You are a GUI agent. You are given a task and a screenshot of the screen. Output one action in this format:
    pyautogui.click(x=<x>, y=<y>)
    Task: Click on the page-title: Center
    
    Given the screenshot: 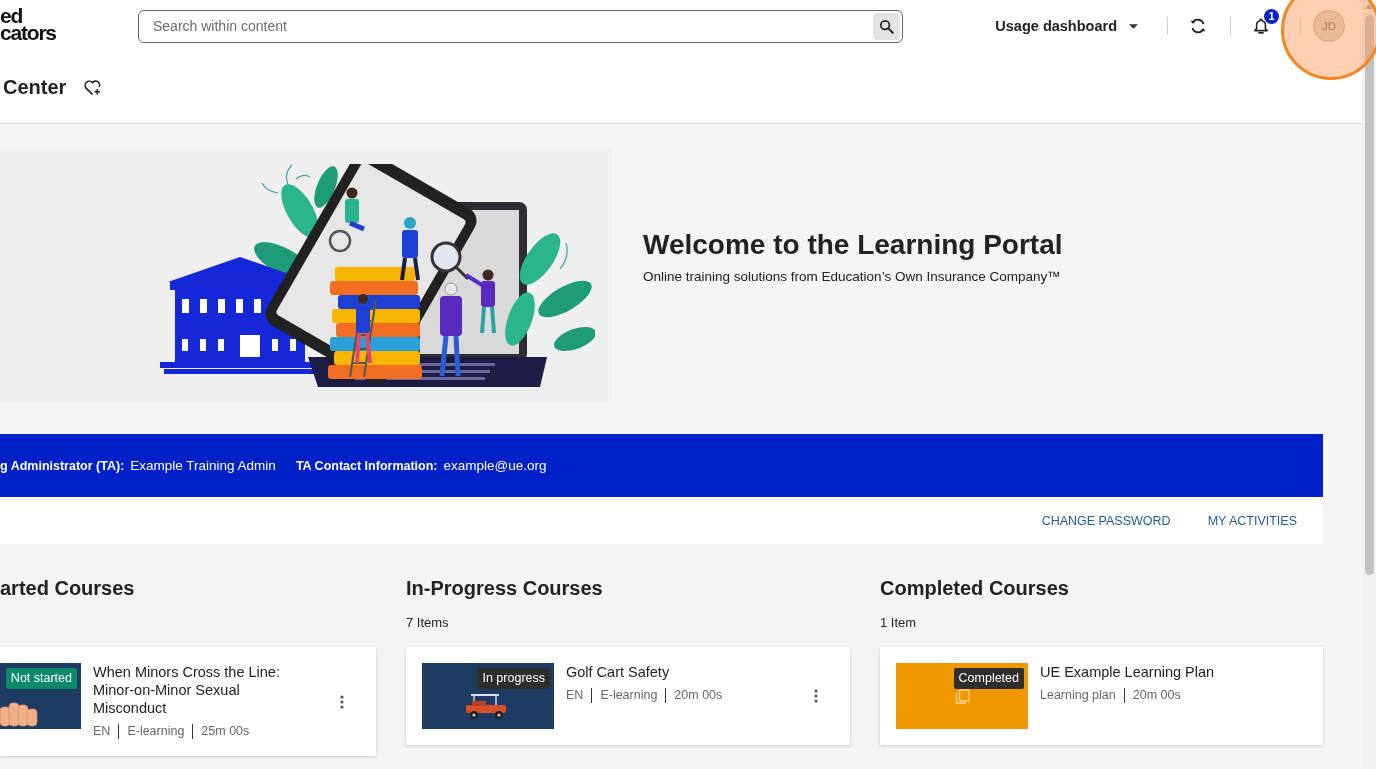 What is the action you would take?
    pyautogui.click(x=35, y=87)
    